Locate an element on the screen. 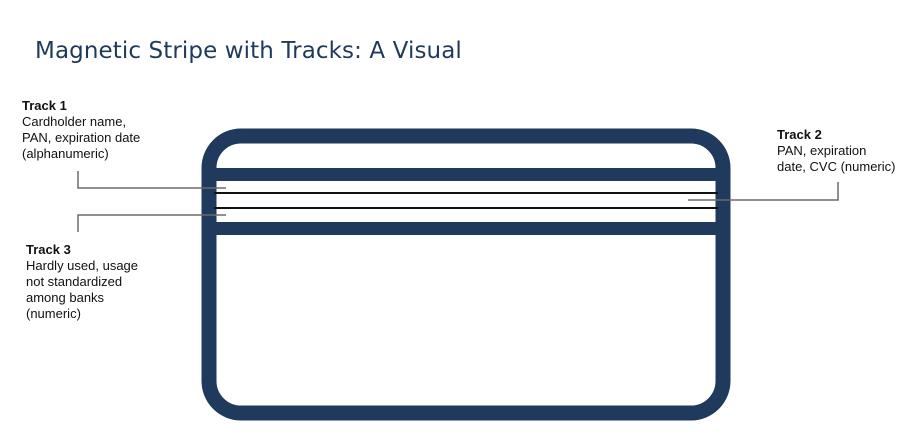 This screenshot has height=446, width=916. track-2-name: Track 2 is located at coordinates (799, 134).